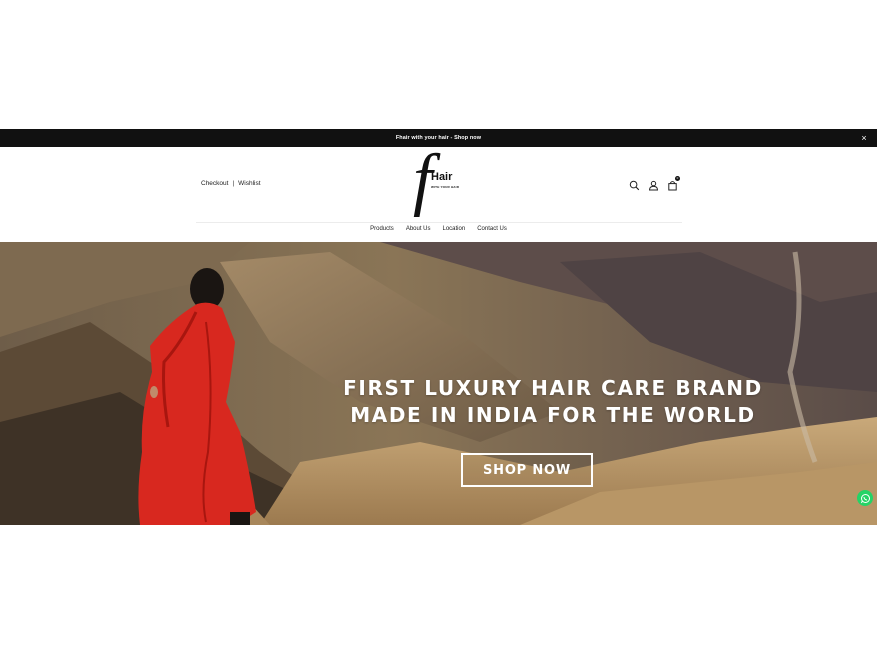 Image resolution: width=877 pixels, height=655 pixels. Describe the element at coordinates (864, 138) in the screenshot. I see `close-icon: ×` at that location.